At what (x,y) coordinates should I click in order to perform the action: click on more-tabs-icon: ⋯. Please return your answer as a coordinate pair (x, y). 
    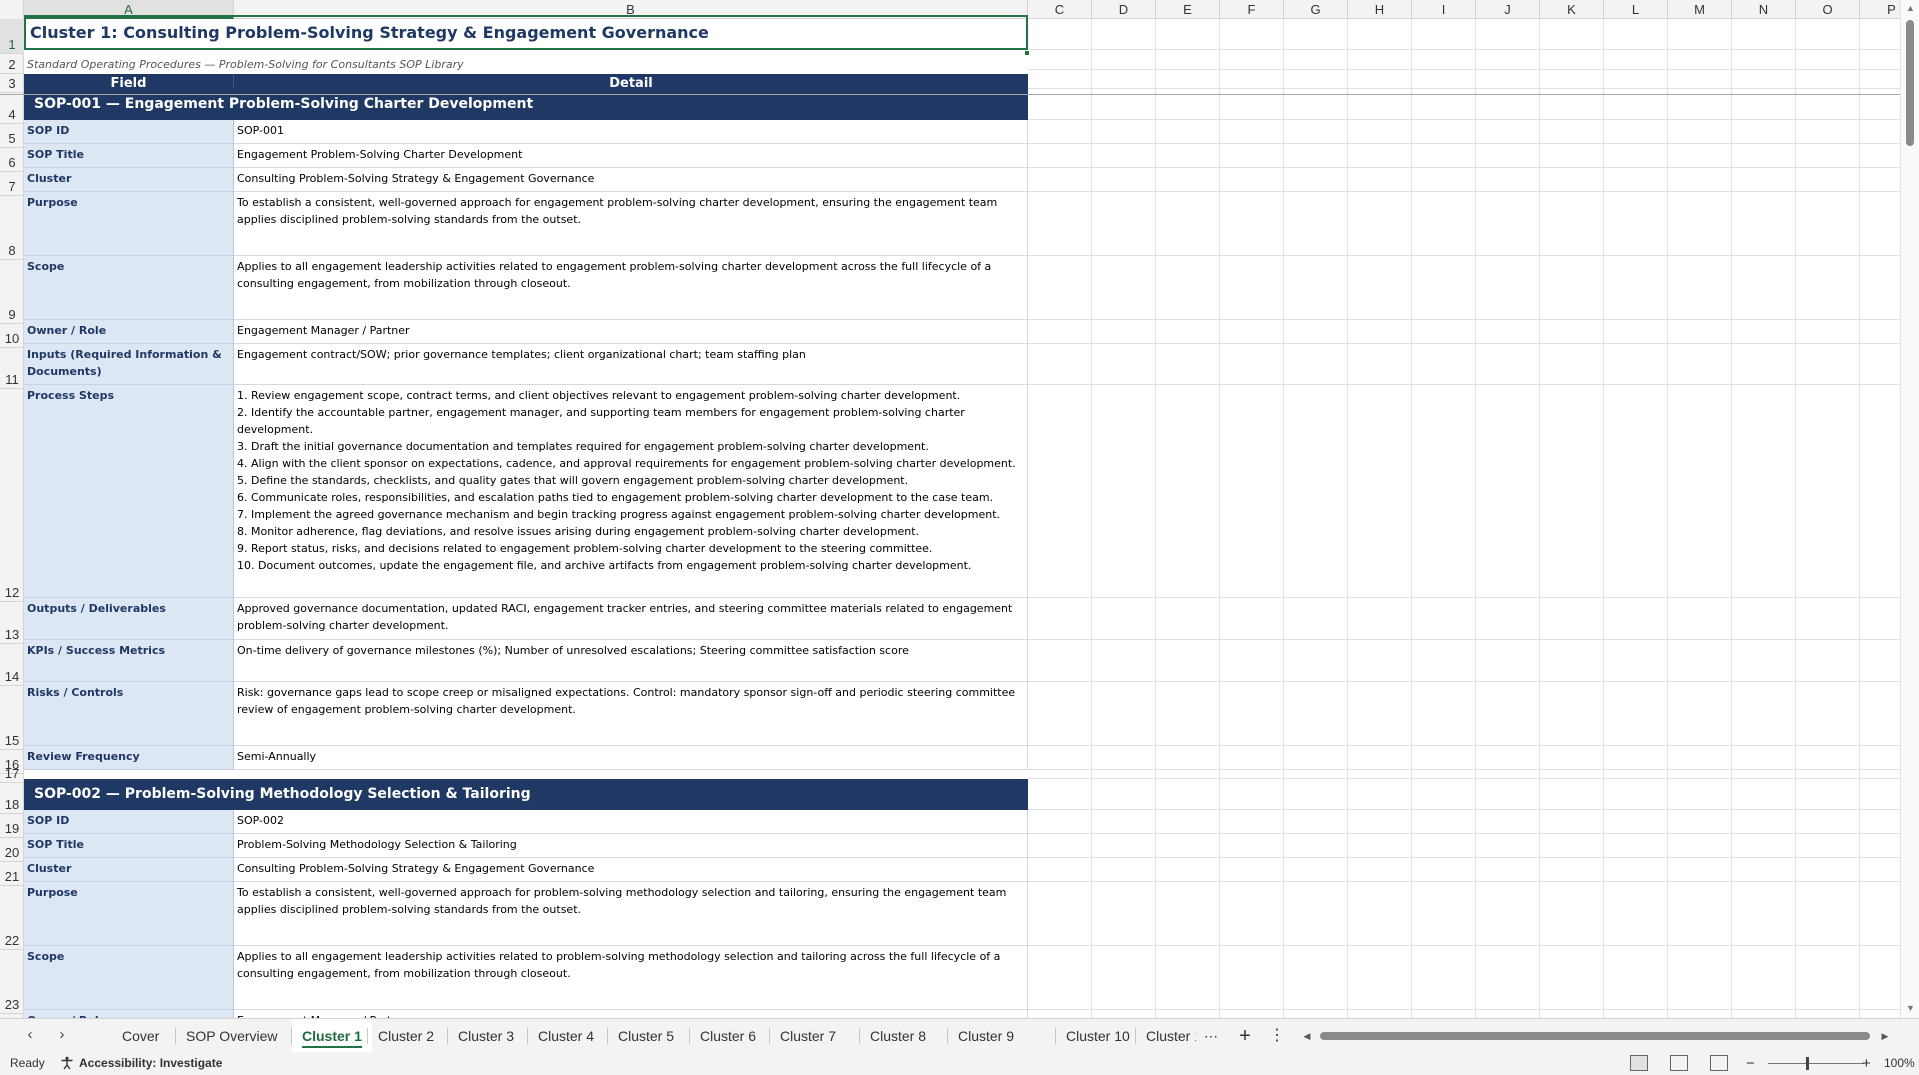
    Looking at the image, I should click on (1211, 1036).